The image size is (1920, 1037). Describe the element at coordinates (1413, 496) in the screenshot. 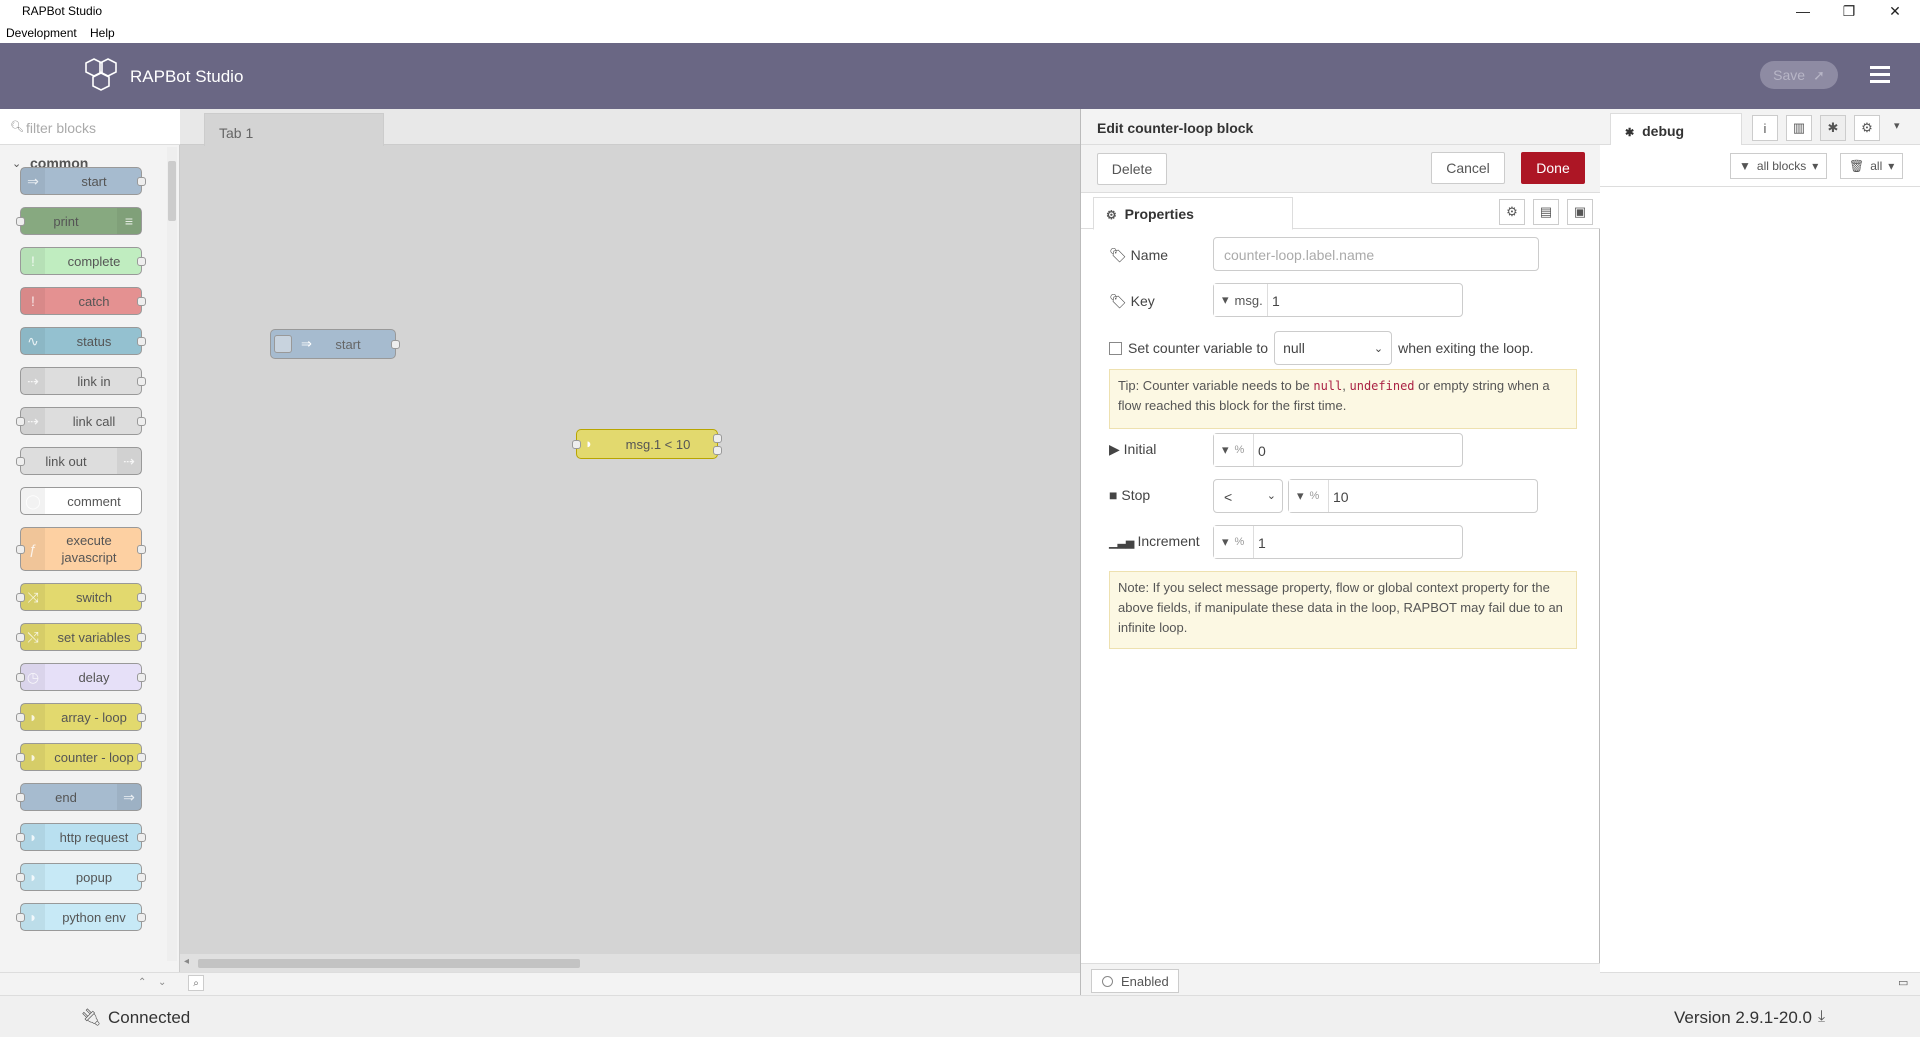

I see `stop-input: ▾ % 10` at that location.